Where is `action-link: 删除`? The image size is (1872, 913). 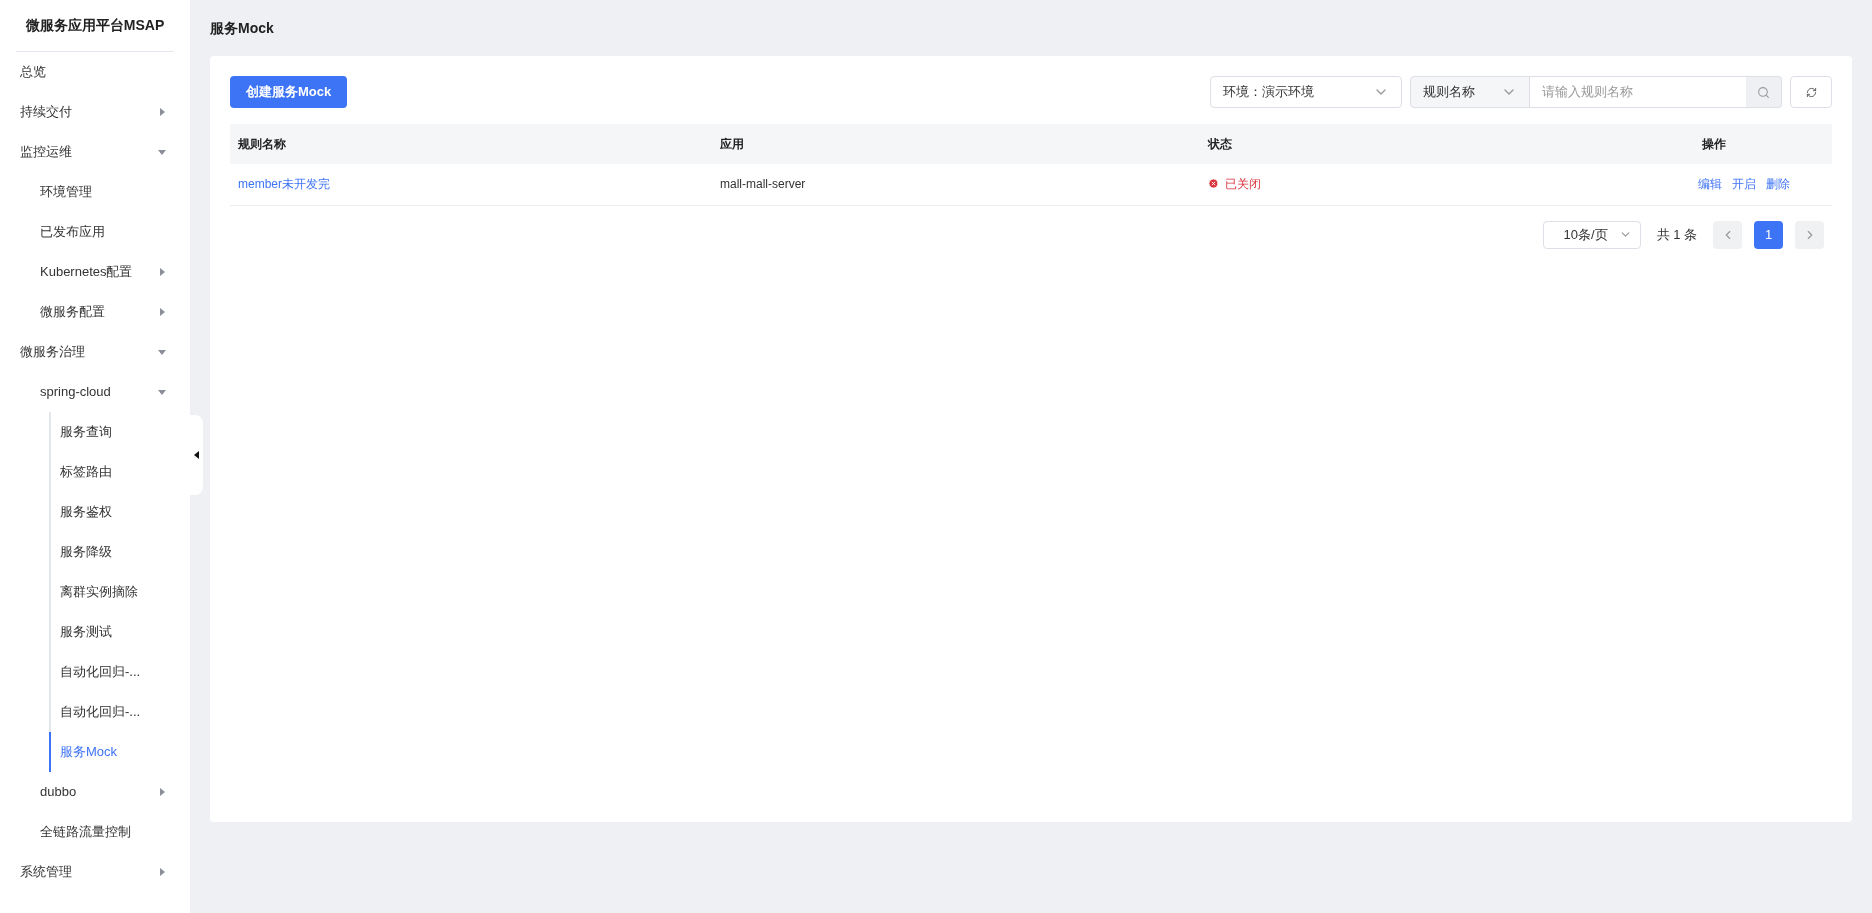 action-link: 删除 is located at coordinates (1778, 184).